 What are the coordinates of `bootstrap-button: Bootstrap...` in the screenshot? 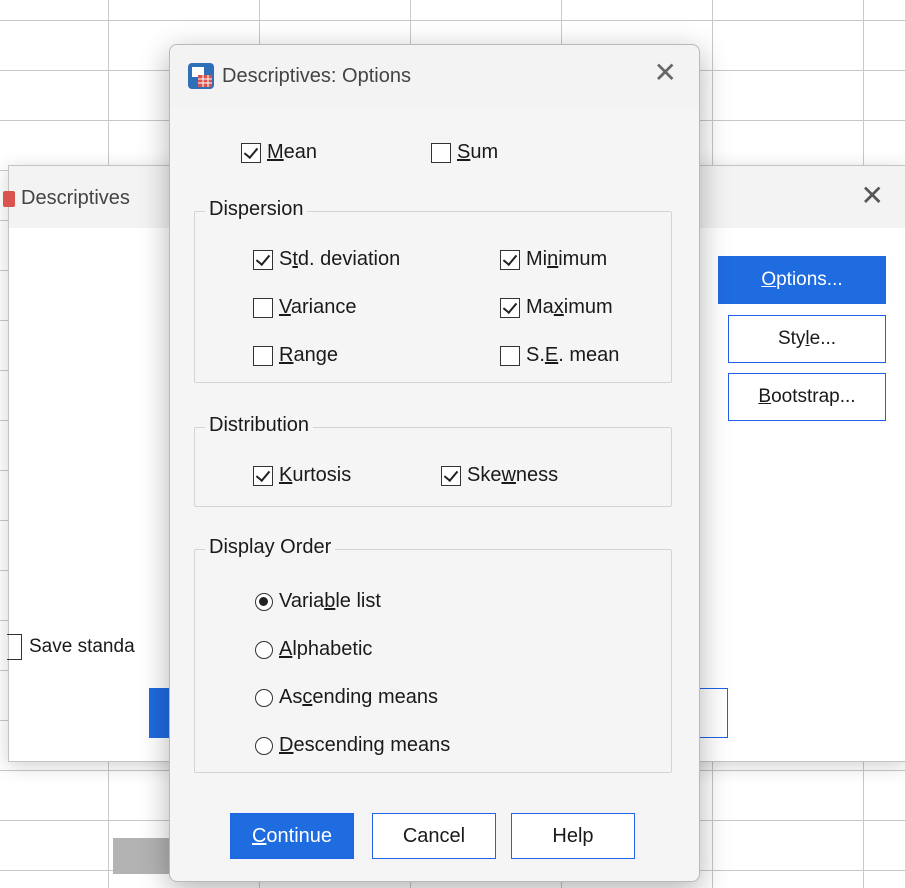 It's located at (807, 397).